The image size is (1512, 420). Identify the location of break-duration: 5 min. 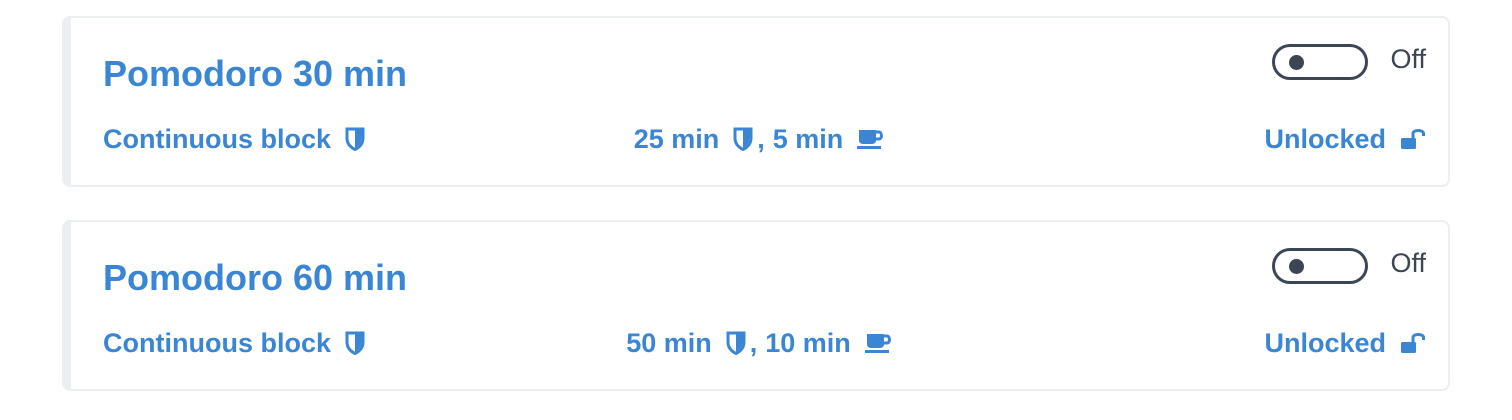
(808, 139).